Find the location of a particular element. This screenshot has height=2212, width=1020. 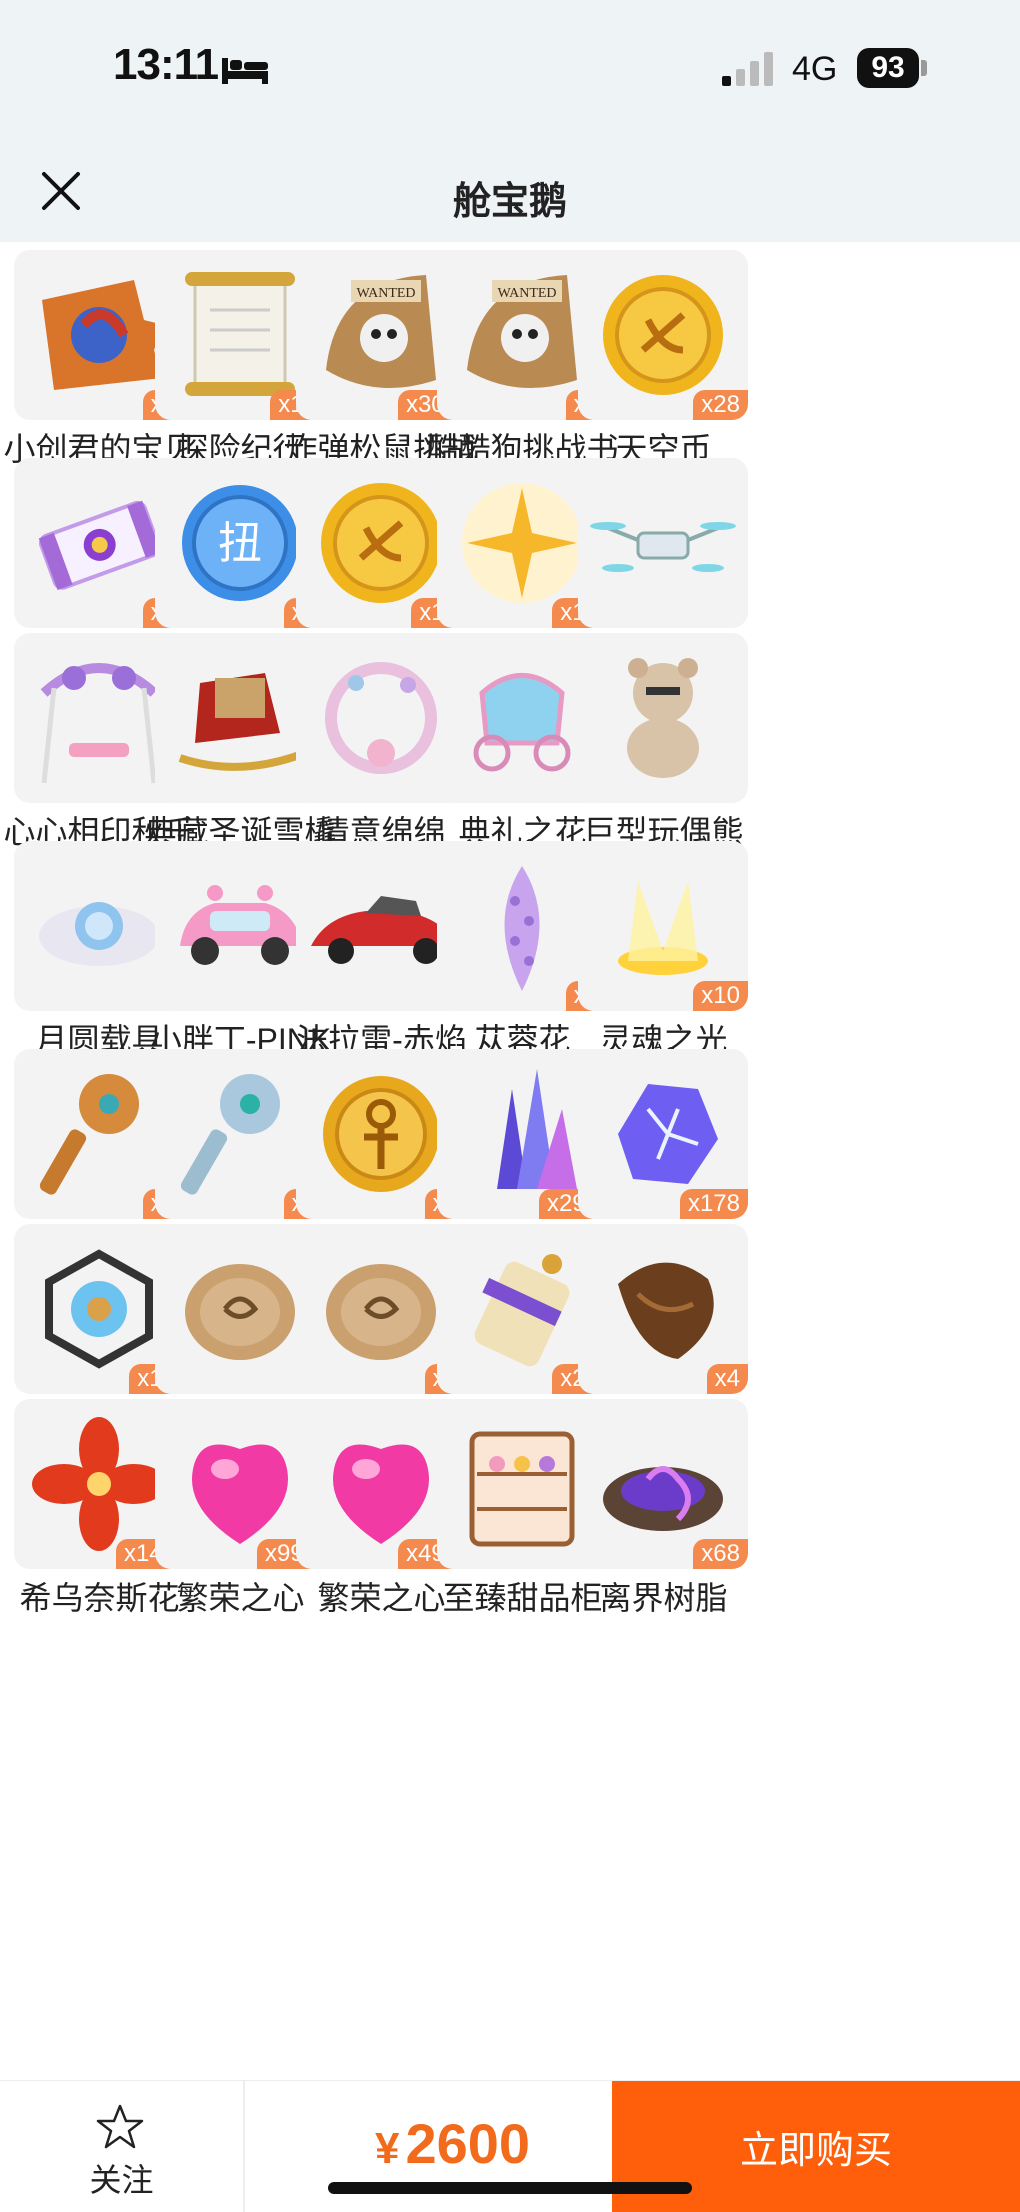

grid-item: x28 天空币 is located at coordinates (663, 361).